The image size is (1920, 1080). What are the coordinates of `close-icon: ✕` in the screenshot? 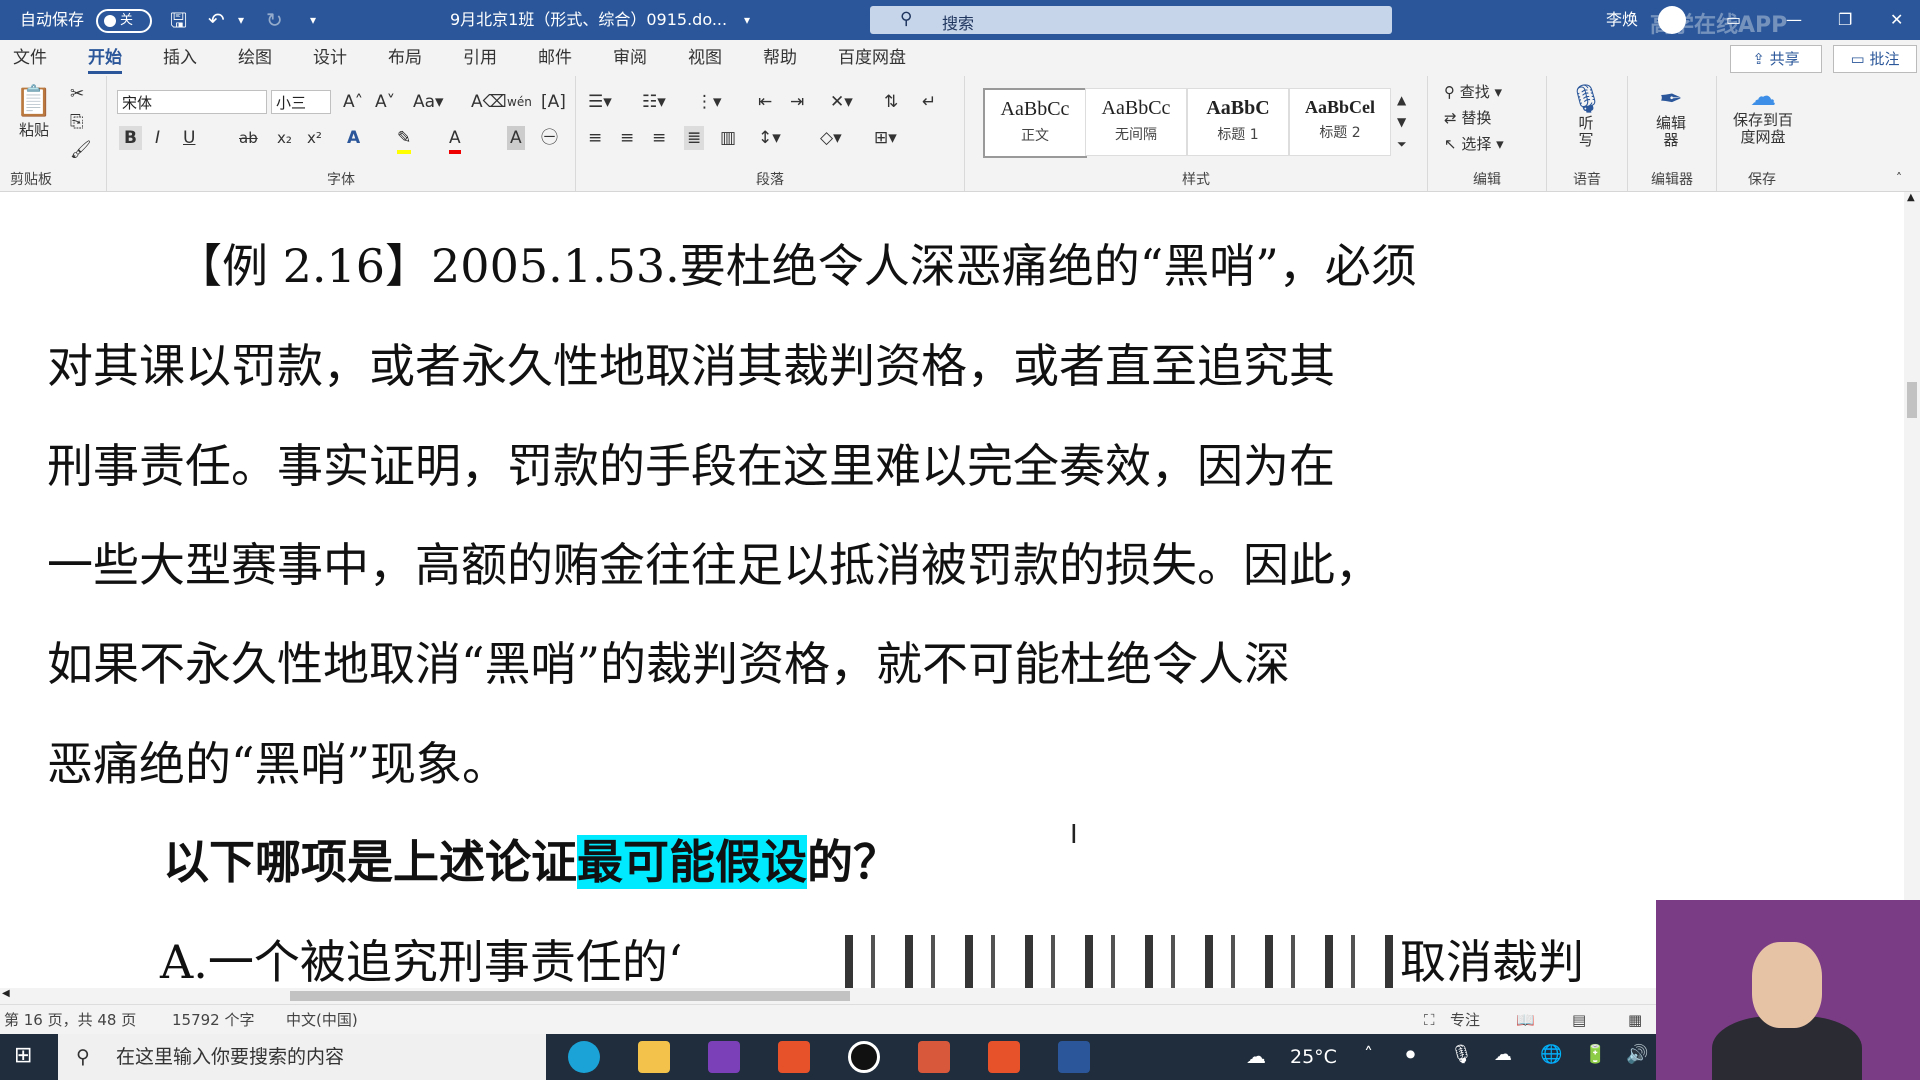 It's located at (1896, 20).